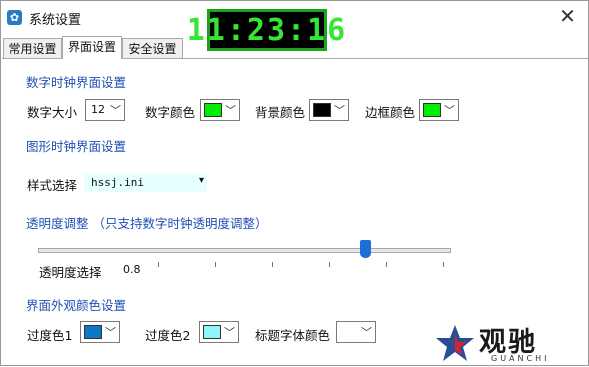 Image resolution: width=589 pixels, height=367 pixels. I want to click on appearance-heading: 界面外观颜色设置, so click(76, 305).